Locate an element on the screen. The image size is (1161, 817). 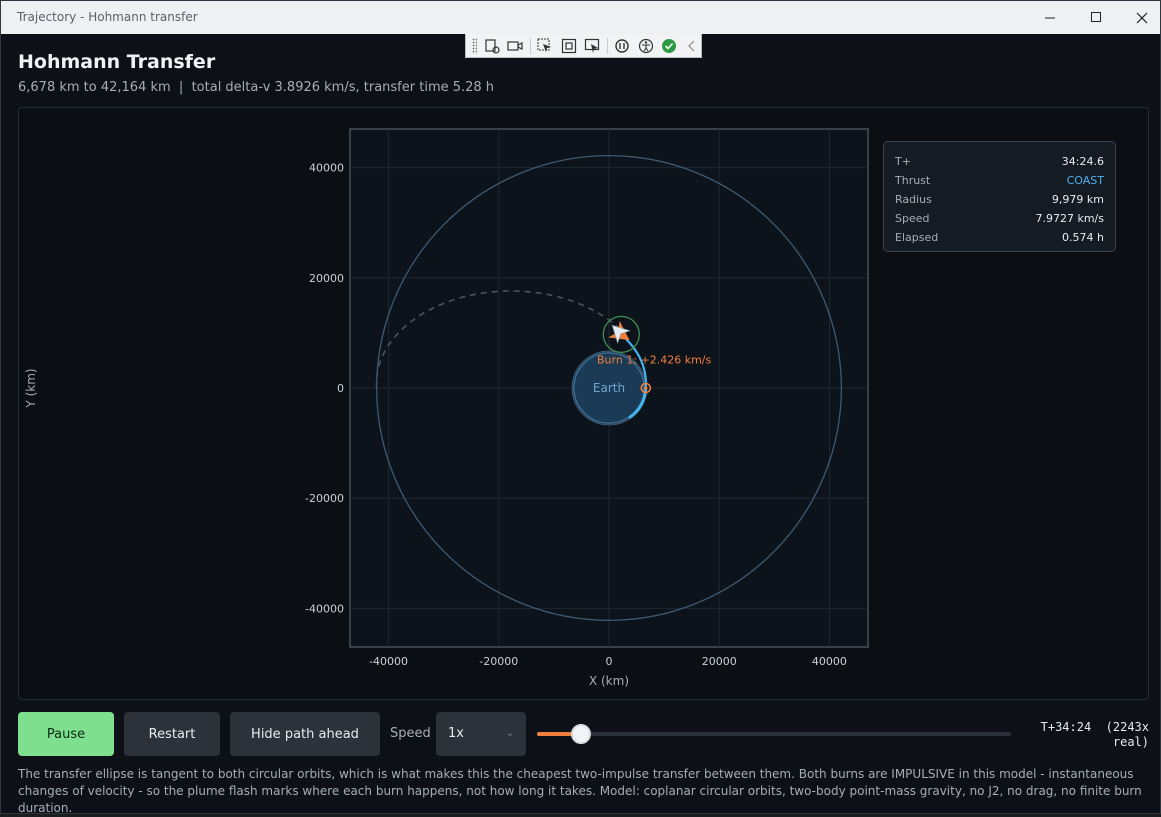
pause-button: Pause is located at coordinates (66, 734).